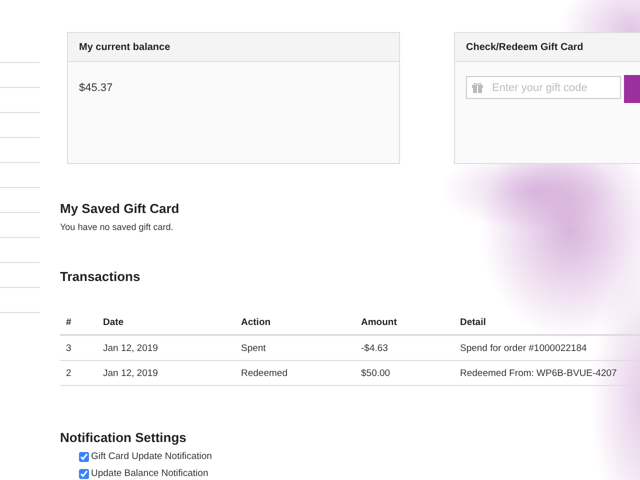  What do you see at coordinates (410, 322) in the screenshot?
I see `column-header: Amount` at bounding box center [410, 322].